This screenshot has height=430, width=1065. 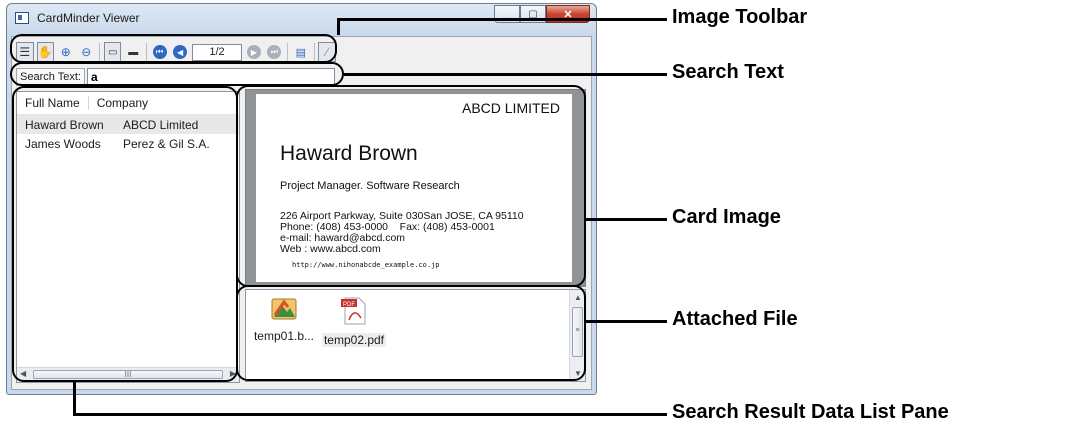 What do you see at coordinates (726, 217) in the screenshot?
I see `callout-card-image: Card Image` at bounding box center [726, 217].